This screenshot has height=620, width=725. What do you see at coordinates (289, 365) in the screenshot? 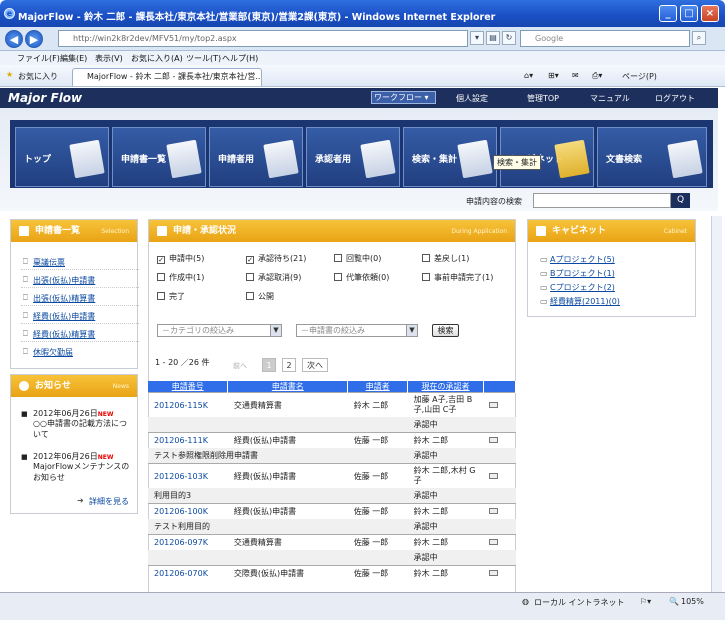
I see `page-2: 2` at bounding box center [289, 365].